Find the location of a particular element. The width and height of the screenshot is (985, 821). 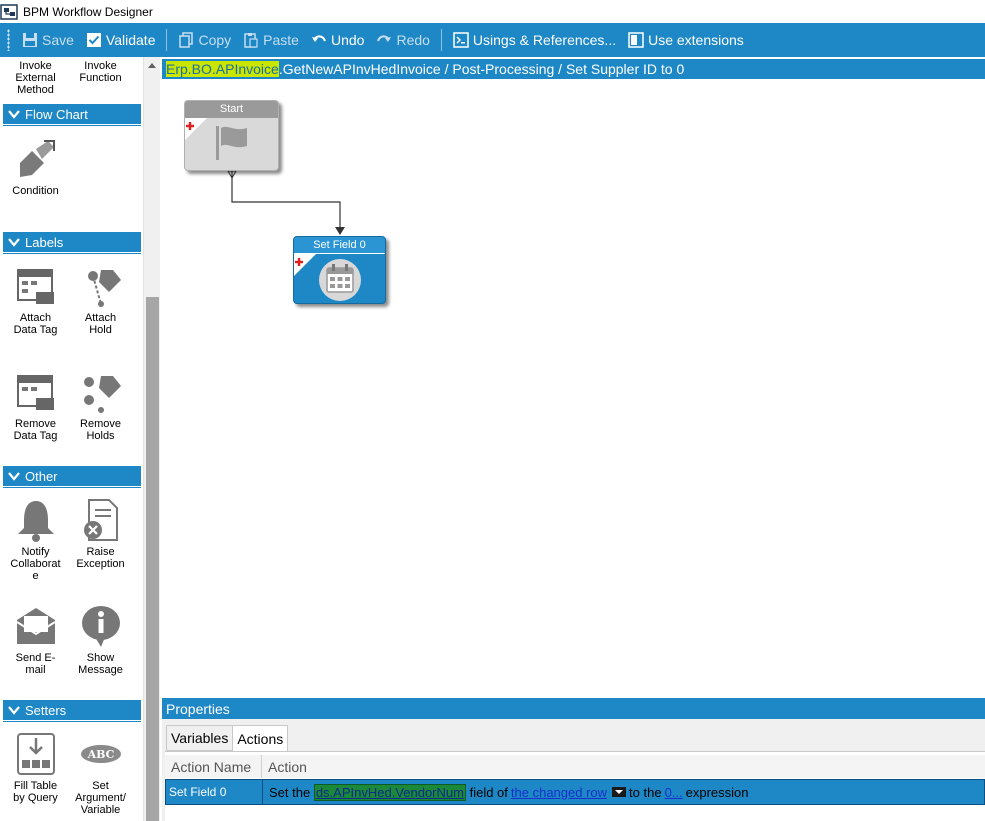

tool-label: Set Argument/ Variable is located at coordinates (100, 798).